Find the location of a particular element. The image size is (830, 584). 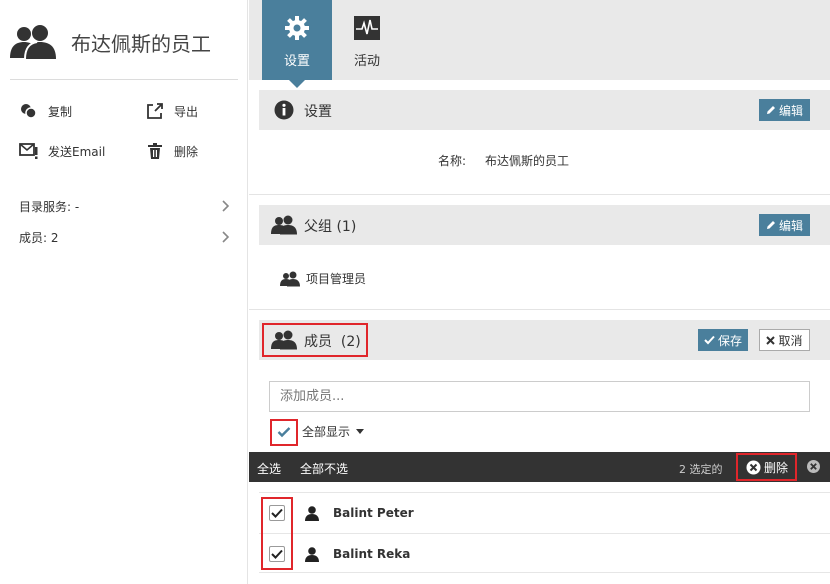

show-all-checkbox is located at coordinates (284, 432).